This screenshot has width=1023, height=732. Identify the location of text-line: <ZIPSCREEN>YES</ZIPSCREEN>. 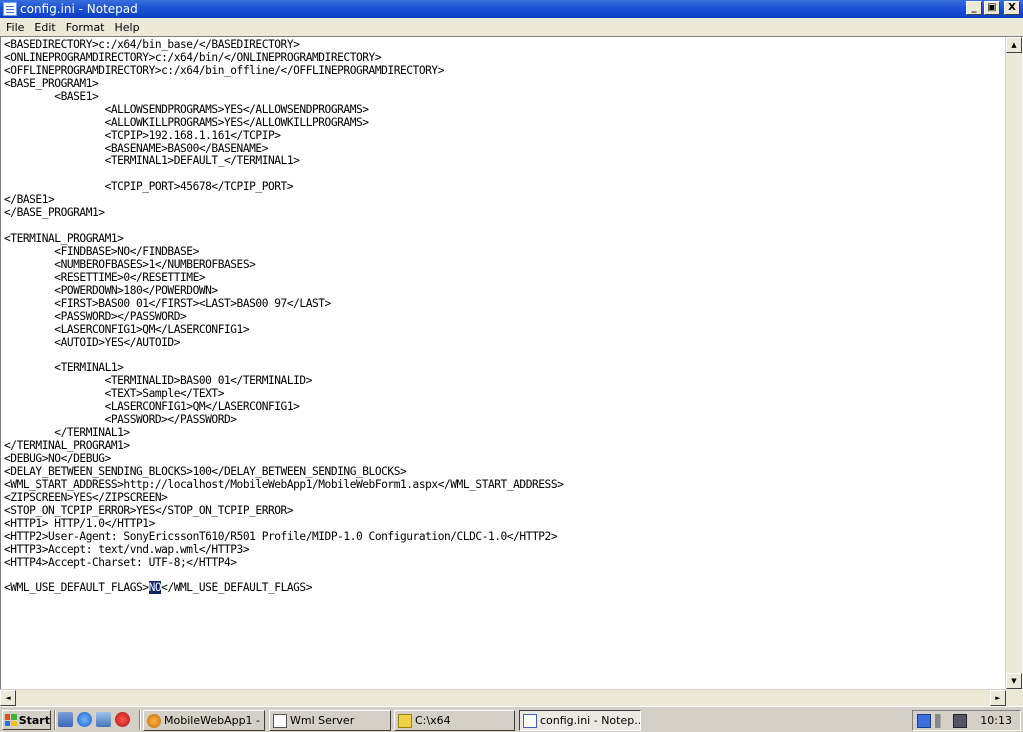
(504, 498).